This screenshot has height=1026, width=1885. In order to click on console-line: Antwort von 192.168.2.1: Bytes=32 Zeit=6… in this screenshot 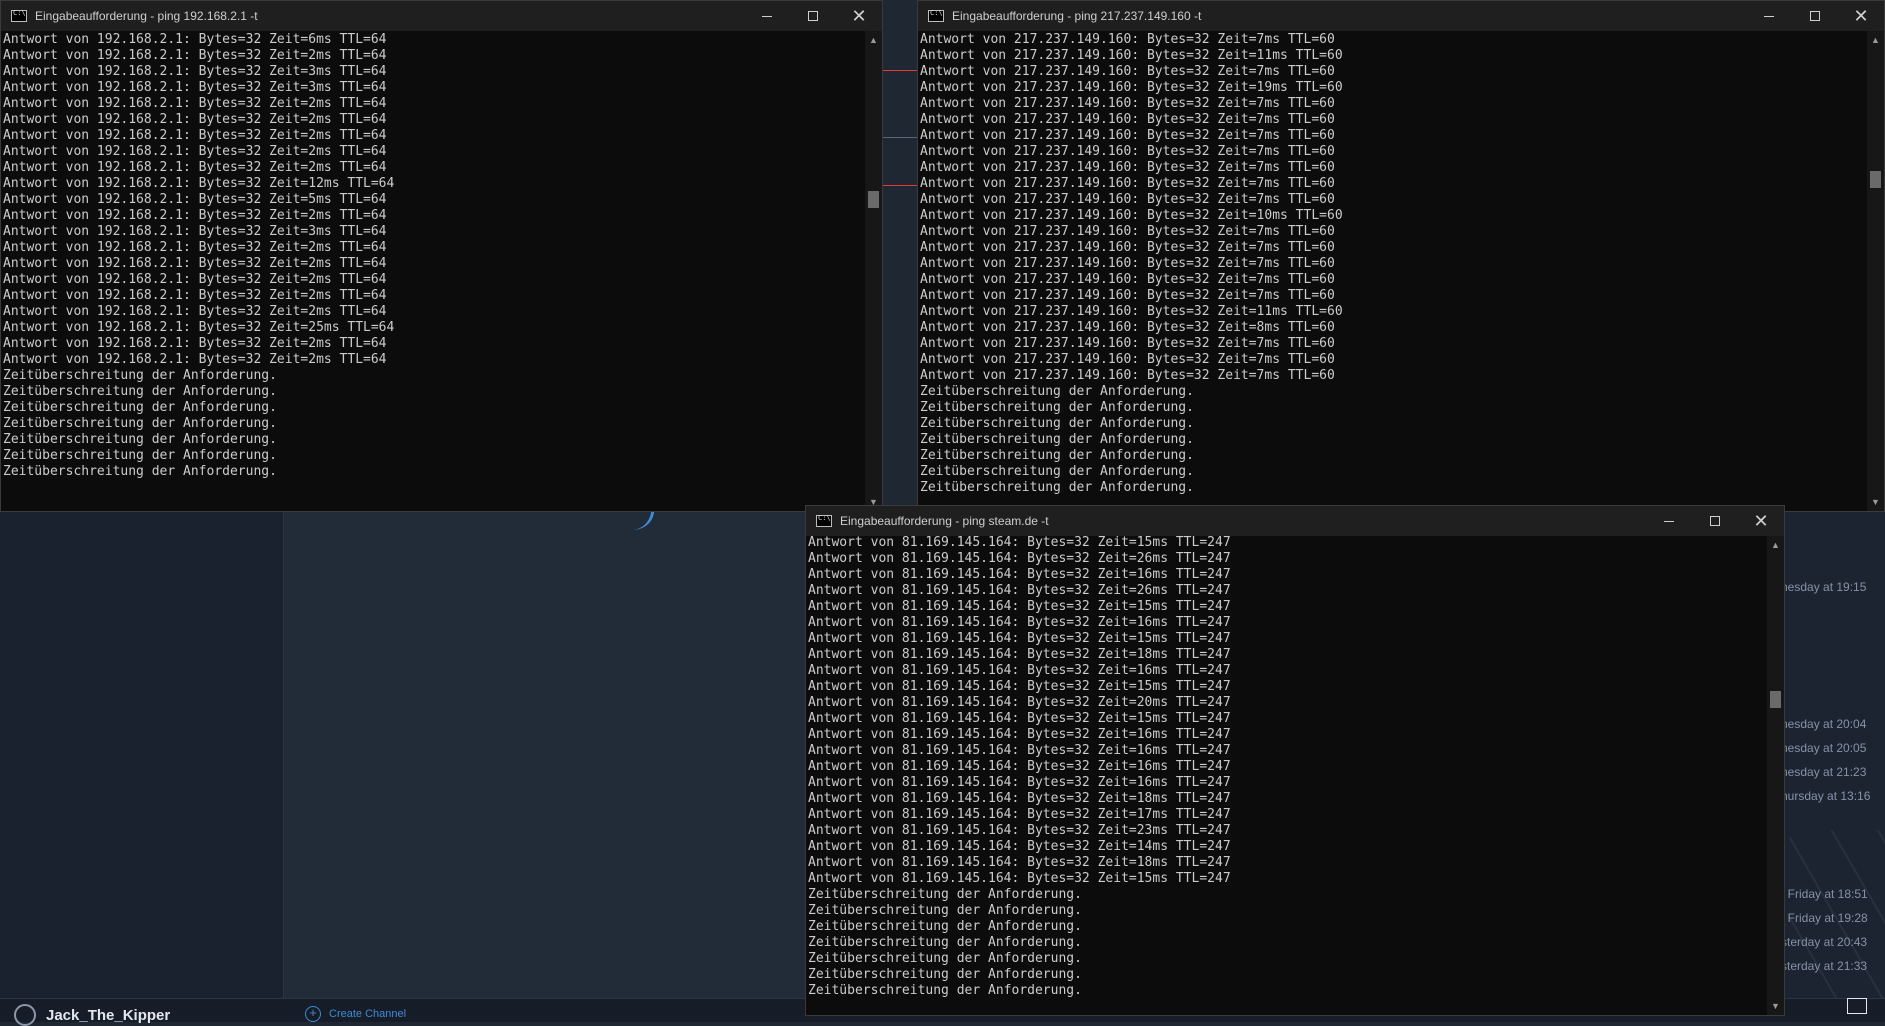, I will do `click(195, 39)`.